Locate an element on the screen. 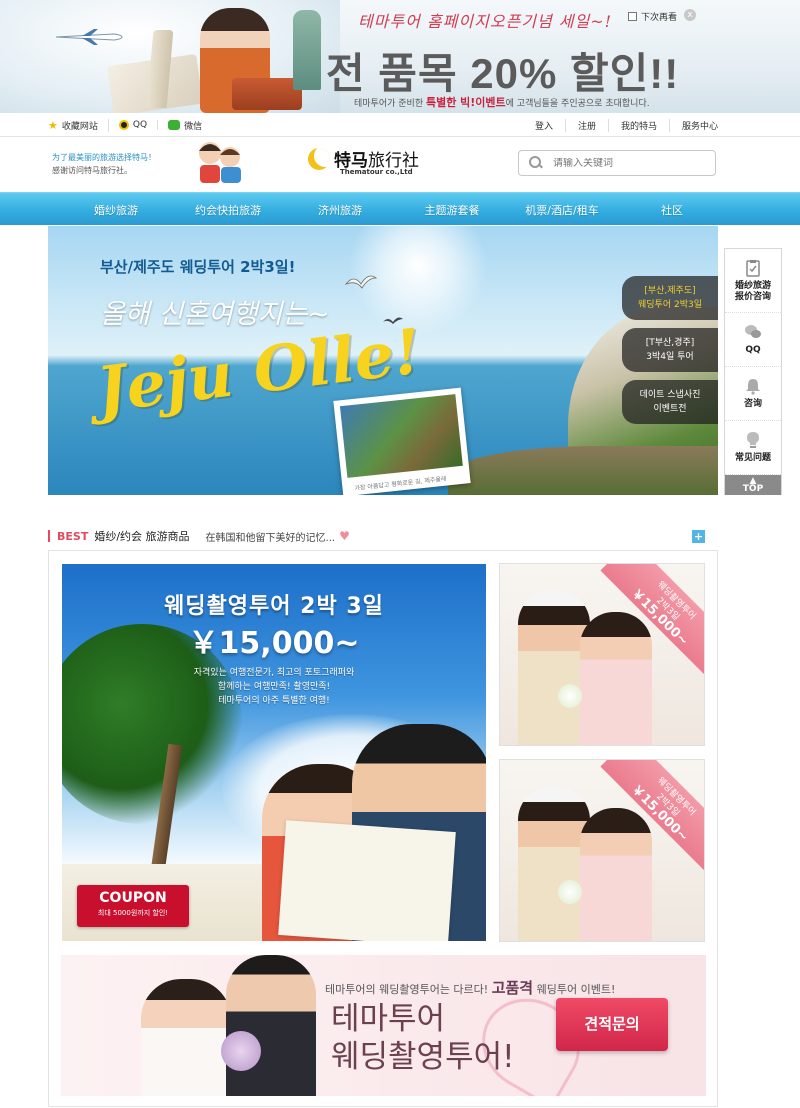 The image size is (800, 1108). promo-discount-text: 전 품목 20% 할인!! is located at coordinates (503, 73).